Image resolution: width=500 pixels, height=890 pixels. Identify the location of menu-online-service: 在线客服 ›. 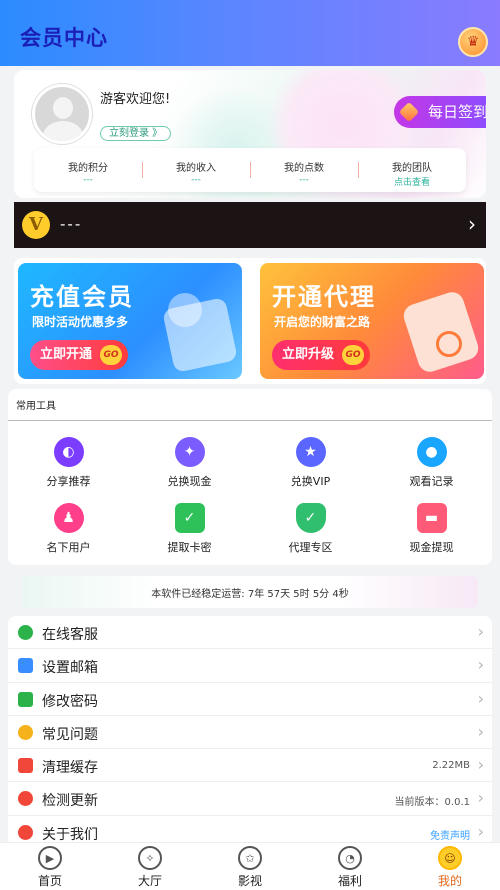
(250, 633).